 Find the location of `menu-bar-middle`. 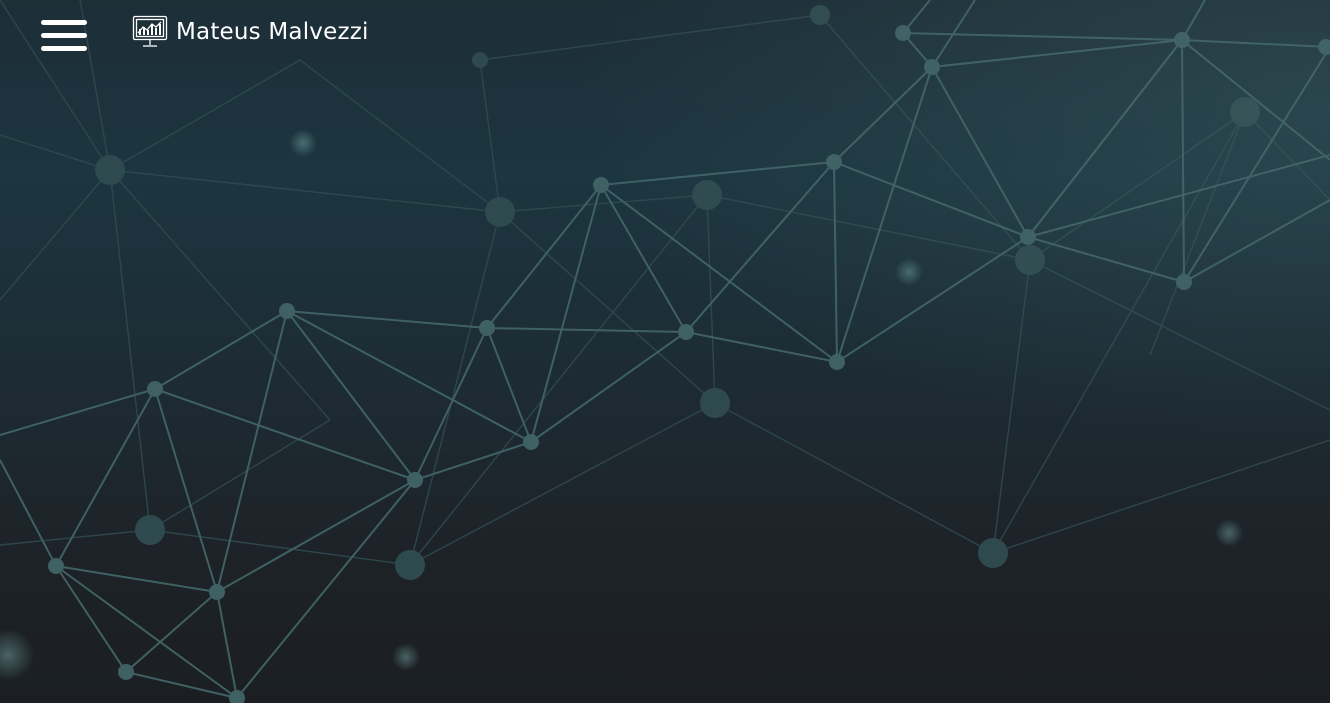

menu-bar-middle is located at coordinates (64, 35).